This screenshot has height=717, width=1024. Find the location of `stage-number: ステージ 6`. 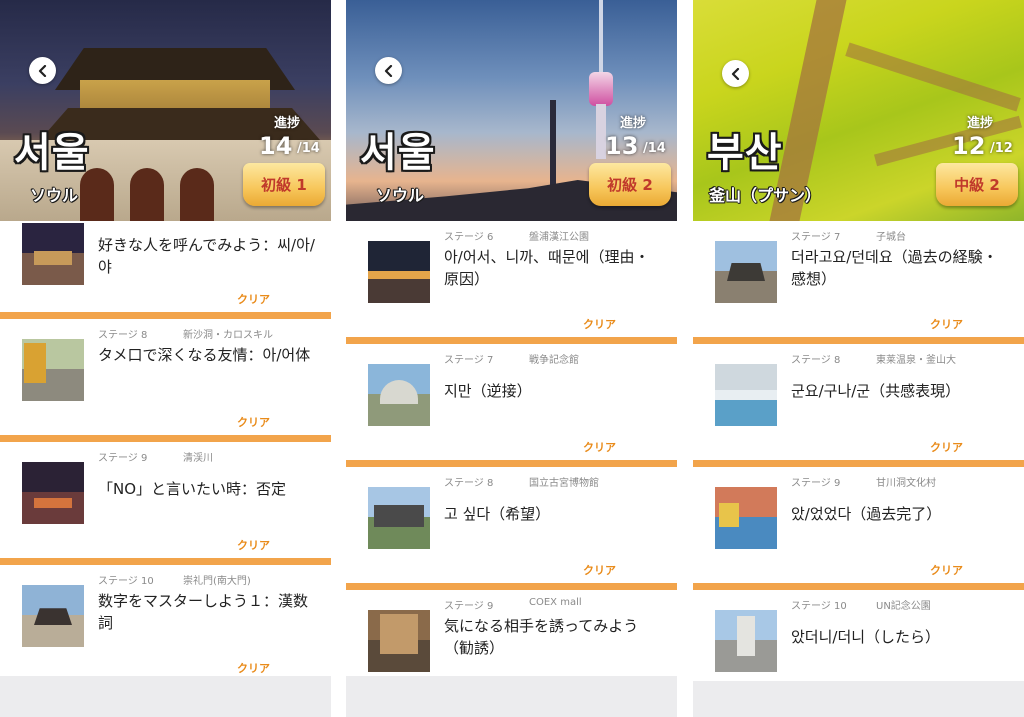

stage-number: ステージ 6 is located at coordinates (469, 237).